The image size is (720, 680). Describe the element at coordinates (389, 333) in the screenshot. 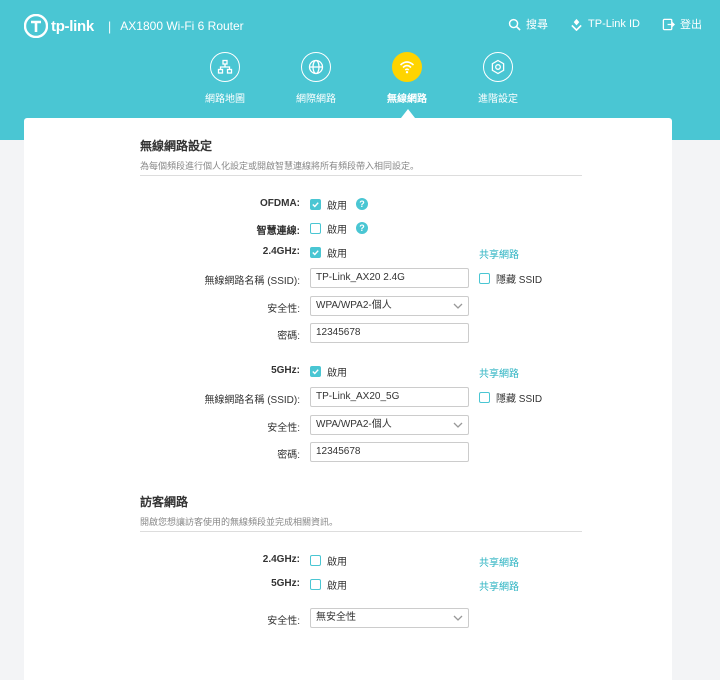

I see `band24-password-input: 12345678` at that location.